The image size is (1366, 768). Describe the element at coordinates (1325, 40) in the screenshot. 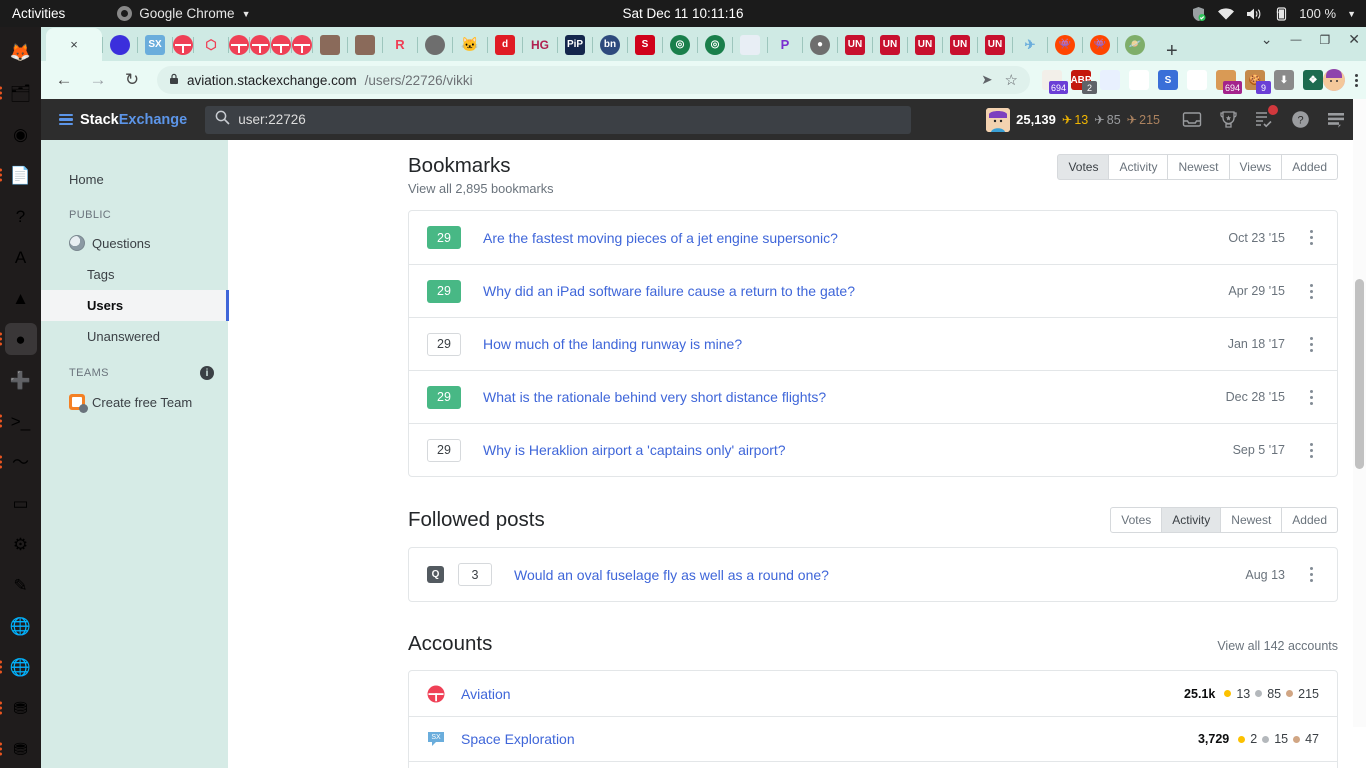

I see `maximize-button: ❐` at that location.